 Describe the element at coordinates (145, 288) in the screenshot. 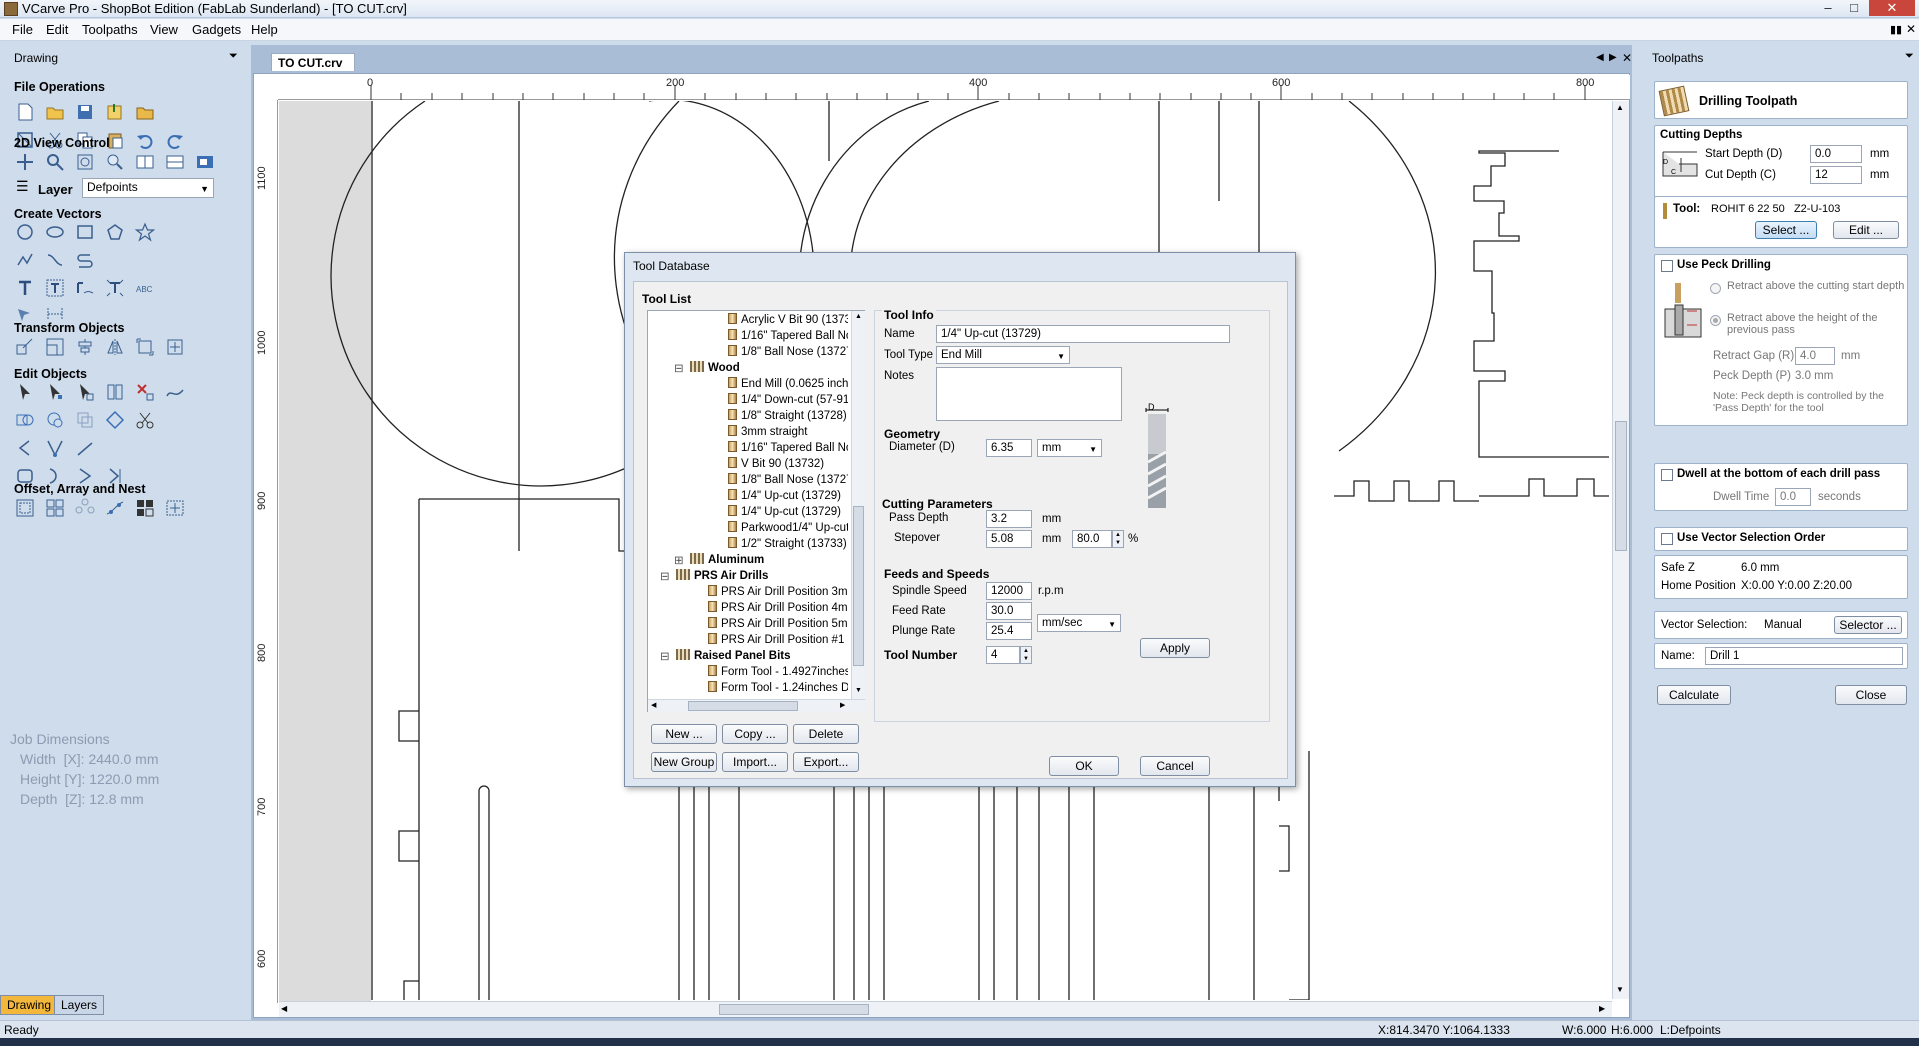

I see `auto-layout-text-icon: ABC` at that location.